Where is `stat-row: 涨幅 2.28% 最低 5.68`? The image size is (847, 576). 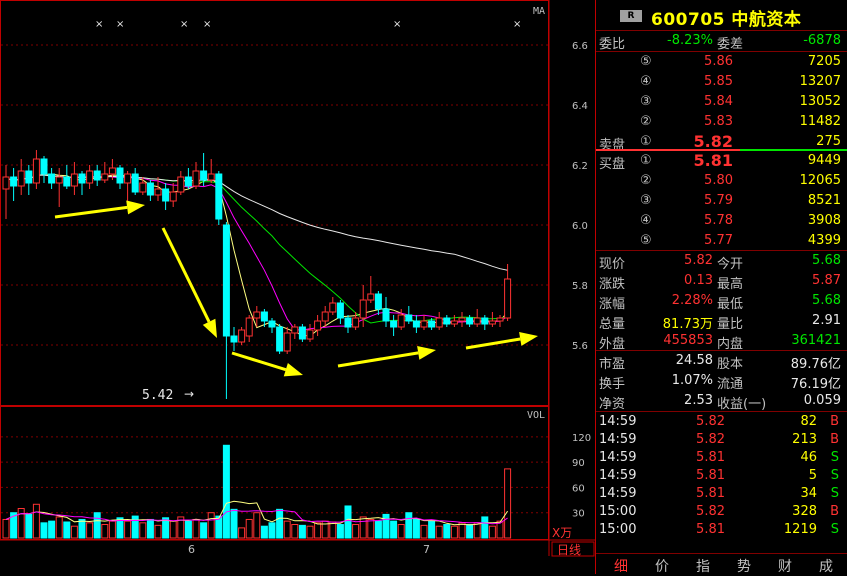
stat-row: 涨幅 2.28% 最低 5.68 is located at coordinates (721, 301).